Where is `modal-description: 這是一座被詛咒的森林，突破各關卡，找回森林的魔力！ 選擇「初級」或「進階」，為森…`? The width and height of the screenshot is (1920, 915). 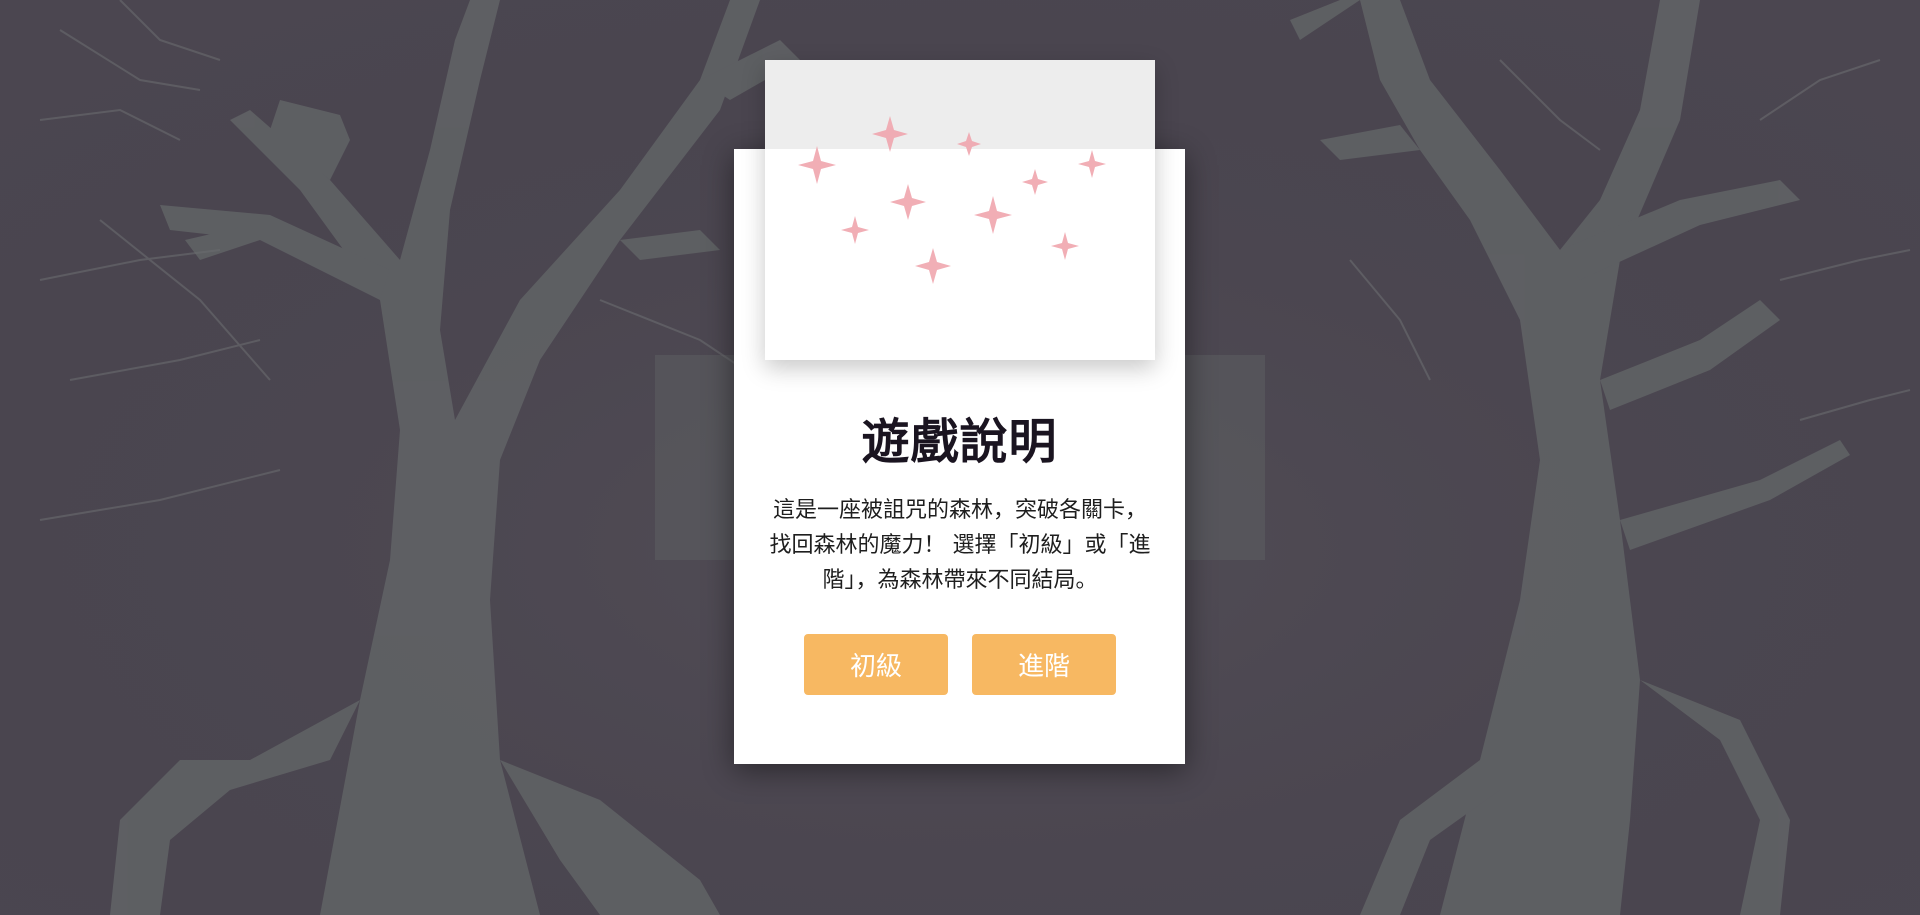 modal-description: 這是一座被詛咒的森林，突破各關卡，找回森林的魔力！ 選擇「初級」或「進階」，為森… is located at coordinates (960, 545).